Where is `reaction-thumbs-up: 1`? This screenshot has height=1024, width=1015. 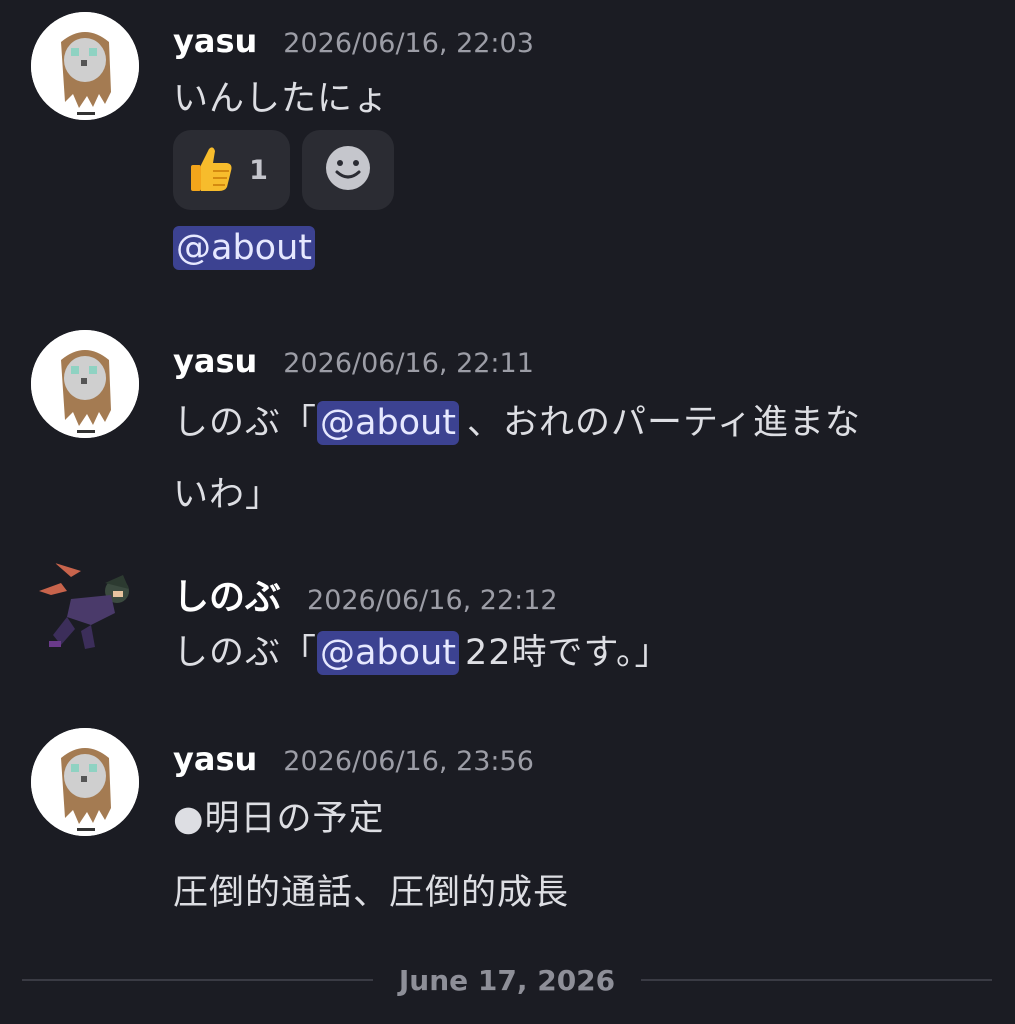
reaction-thumbs-up: 1 is located at coordinates (231, 170).